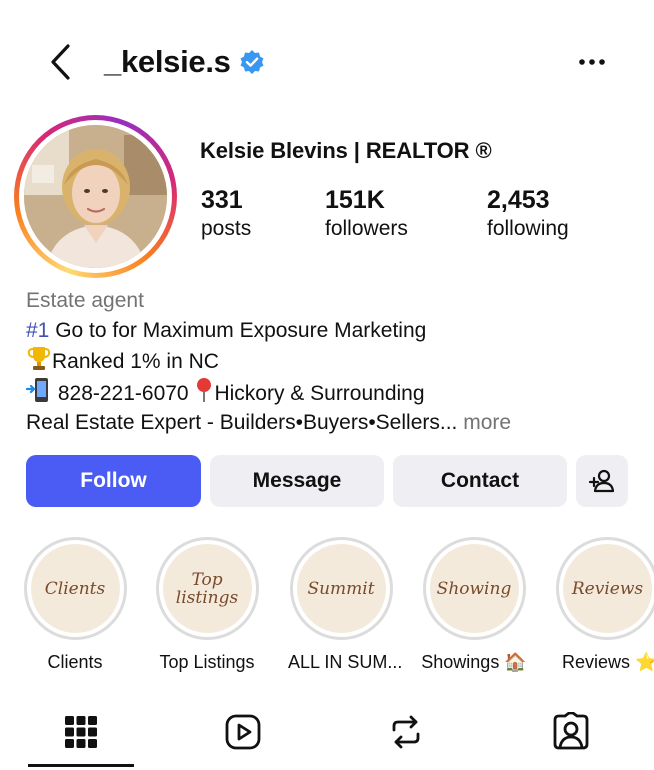 Image resolution: width=654 pixels, height=770 pixels. I want to click on posts-count: 331, so click(222, 200).